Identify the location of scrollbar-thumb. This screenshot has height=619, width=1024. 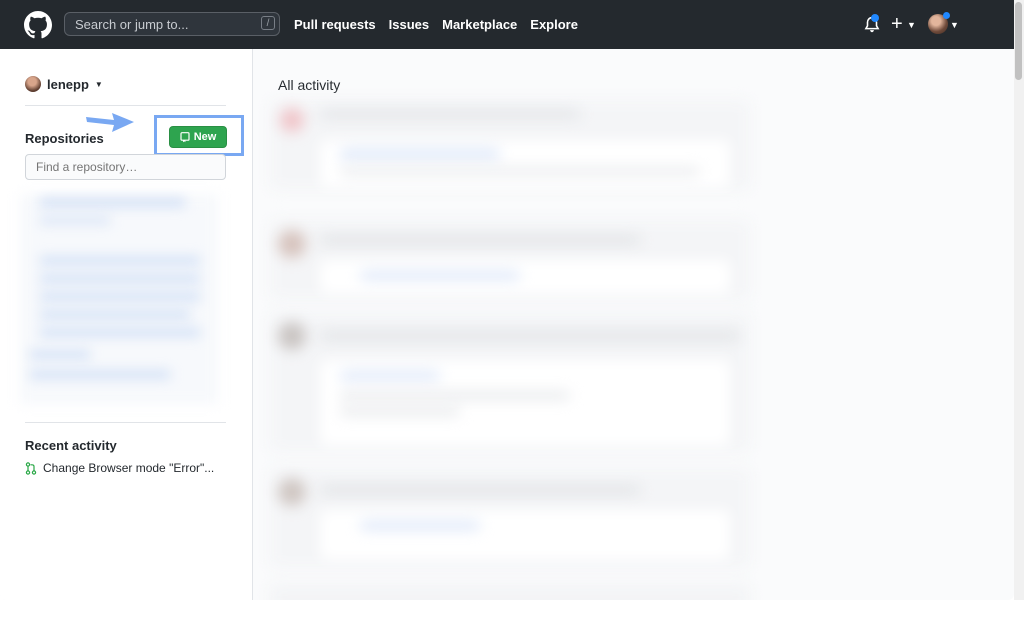
(1018, 41).